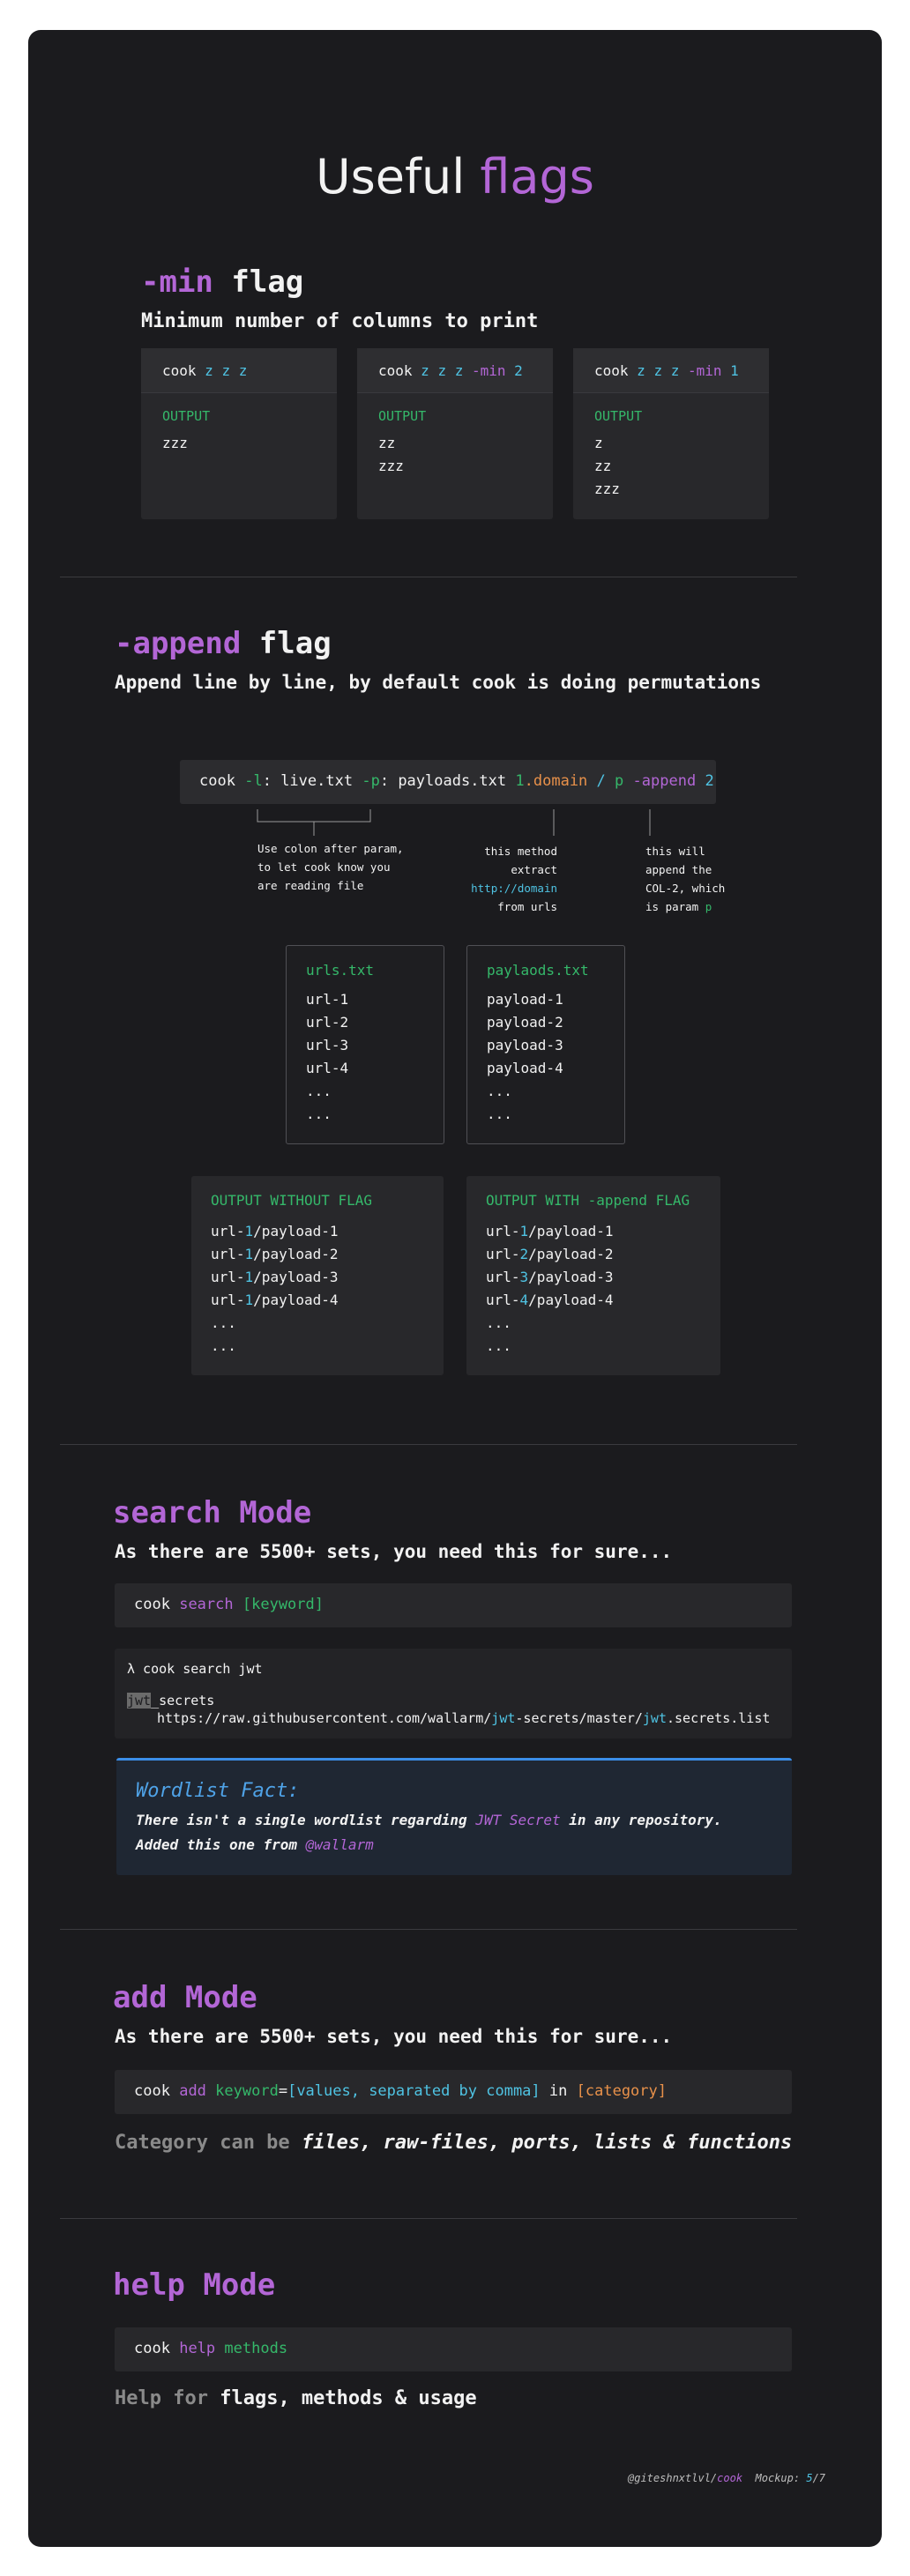 This screenshot has width=910, height=2576. Describe the element at coordinates (525, 999) in the screenshot. I see `file-line: payload-1` at that location.